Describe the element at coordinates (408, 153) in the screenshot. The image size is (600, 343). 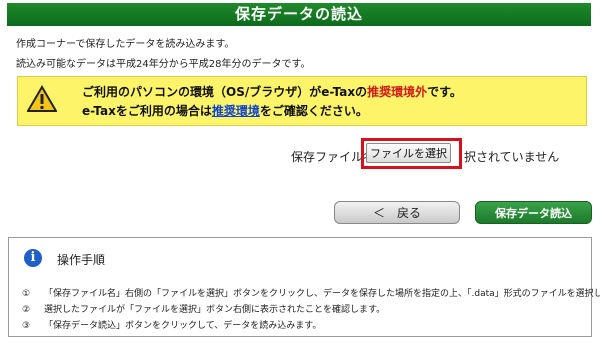
I see `choose-file-button: ファイルを選択` at that location.